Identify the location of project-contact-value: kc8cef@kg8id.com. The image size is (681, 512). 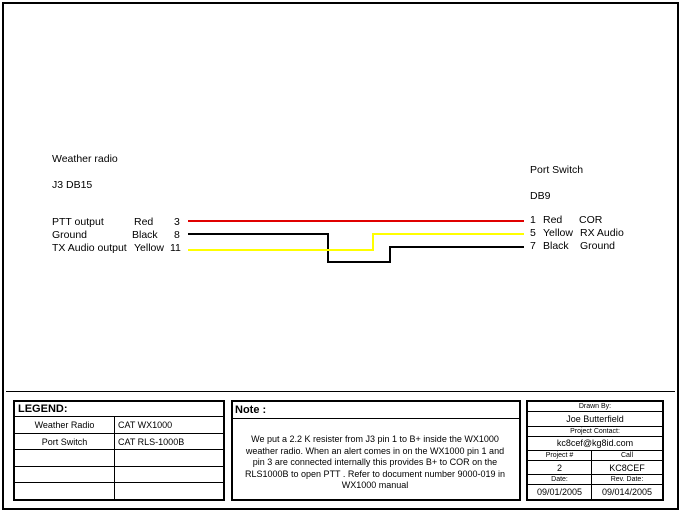
(595, 443).